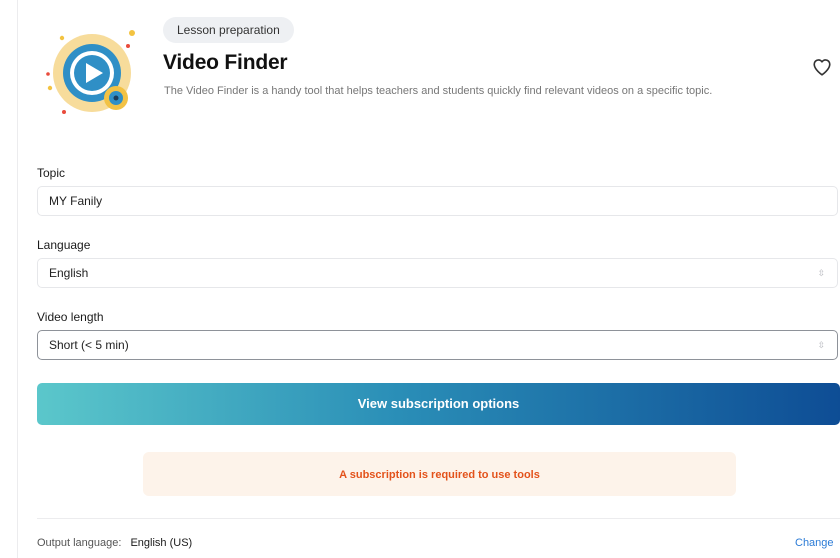 Image resolution: width=840 pixels, height=558 pixels. What do you see at coordinates (70, 317) in the screenshot?
I see `video-length-label: Video length` at bounding box center [70, 317].